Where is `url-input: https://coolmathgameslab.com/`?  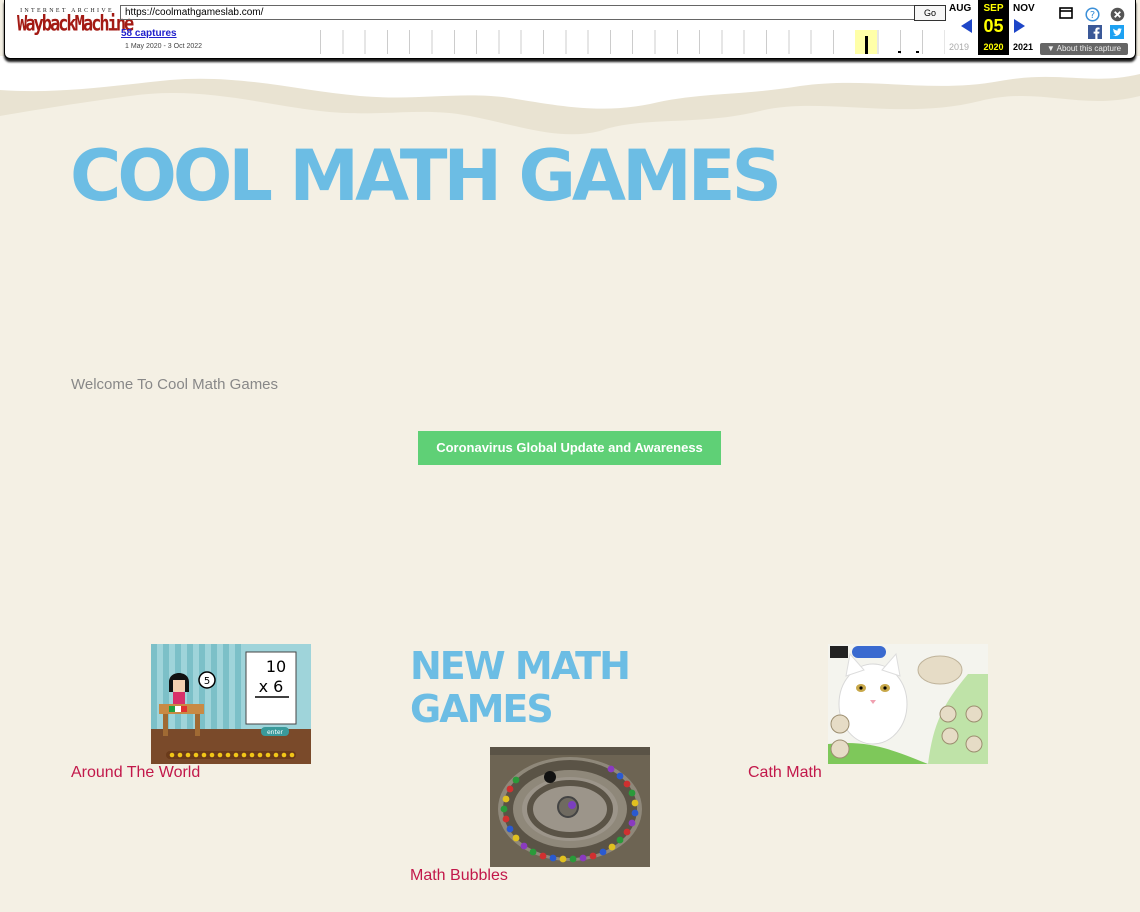 url-input: https://coolmathgameslab.com/ is located at coordinates (517, 12).